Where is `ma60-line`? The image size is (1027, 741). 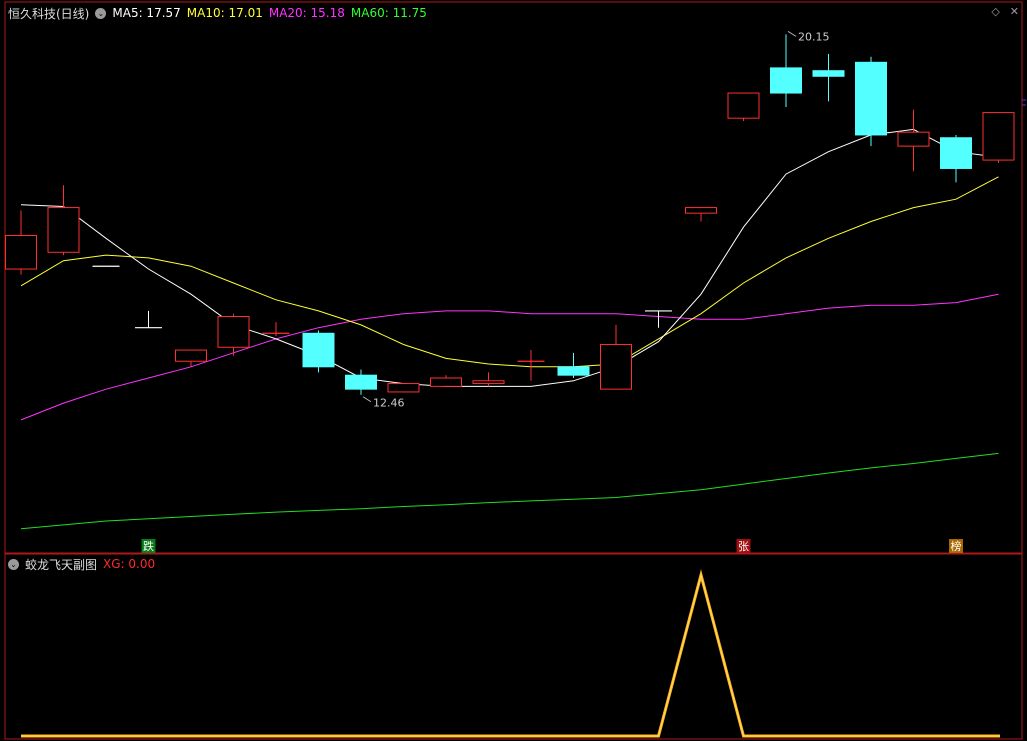 ma60-line is located at coordinates (509, 491).